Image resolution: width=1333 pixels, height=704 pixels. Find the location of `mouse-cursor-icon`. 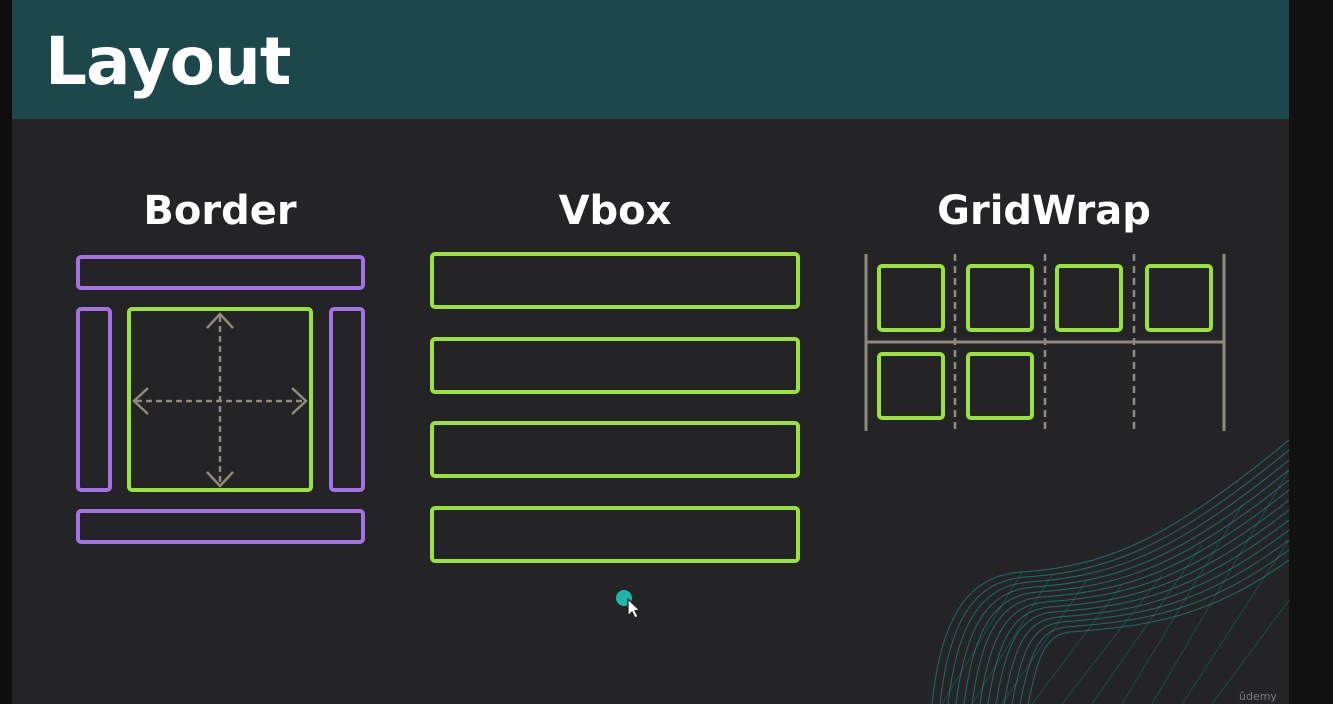

mouse-cursor-icon is located at coordinates (628, 604).